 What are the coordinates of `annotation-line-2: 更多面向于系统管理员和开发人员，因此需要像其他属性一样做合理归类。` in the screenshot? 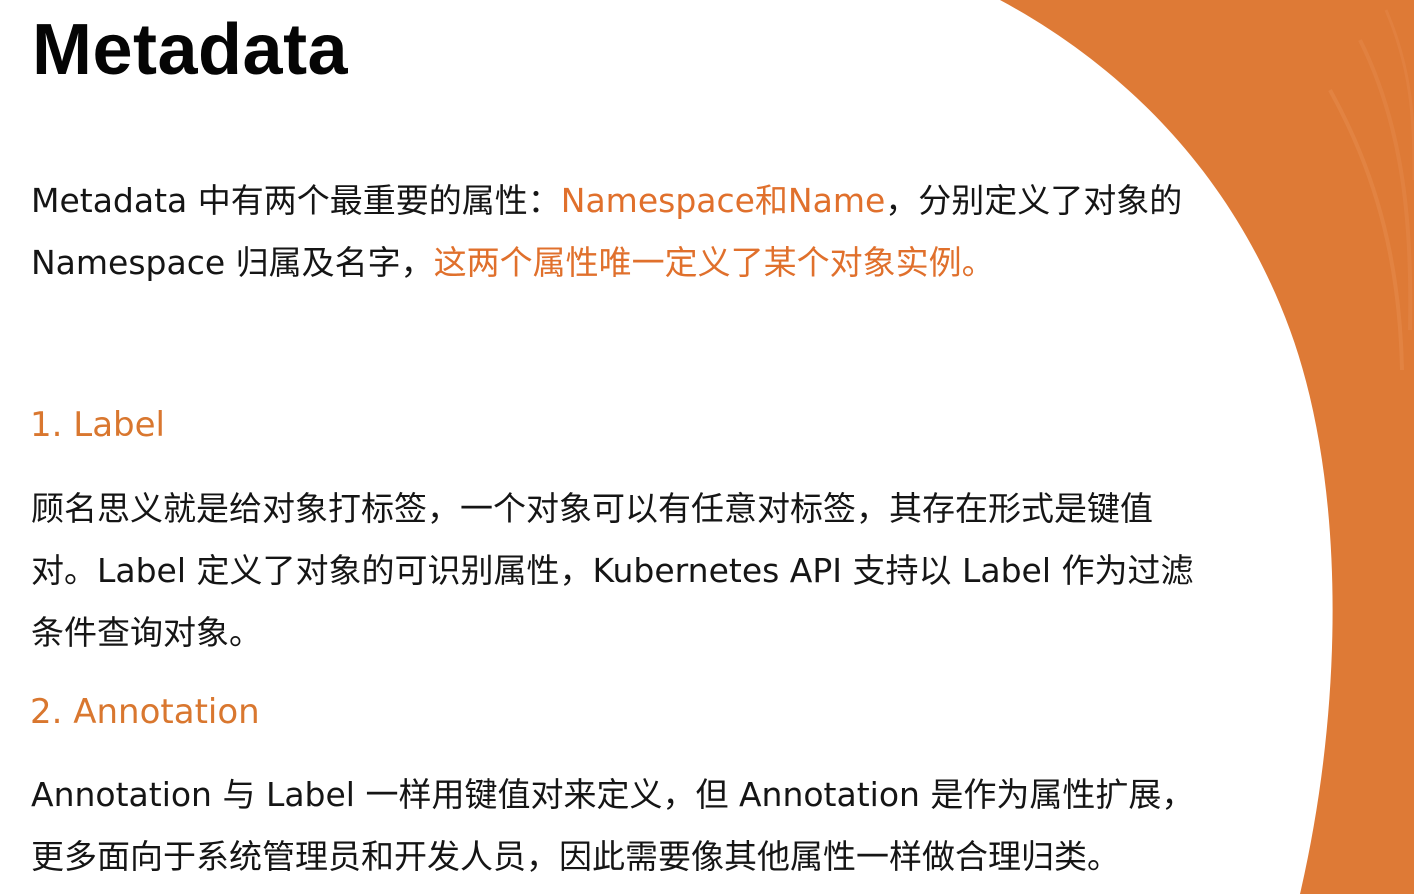 It's located at (575, 856).